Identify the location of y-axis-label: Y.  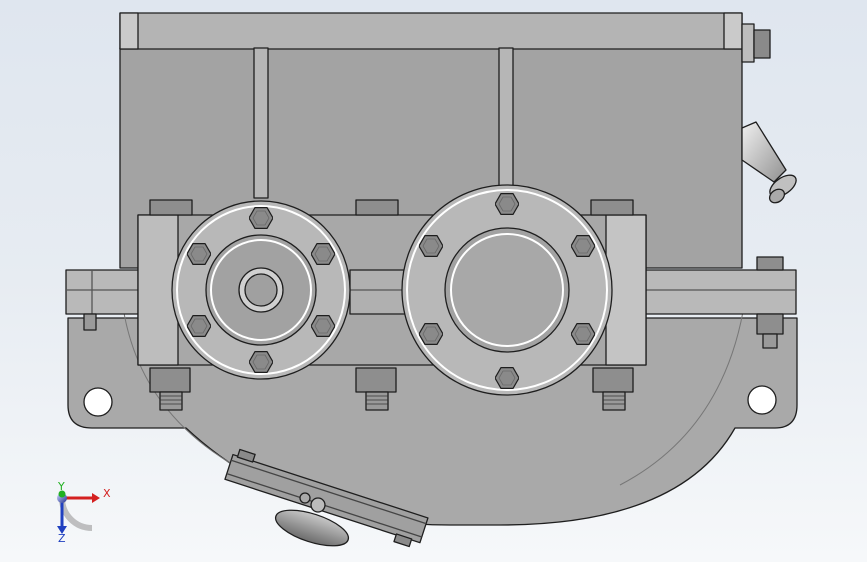
(61, 486).